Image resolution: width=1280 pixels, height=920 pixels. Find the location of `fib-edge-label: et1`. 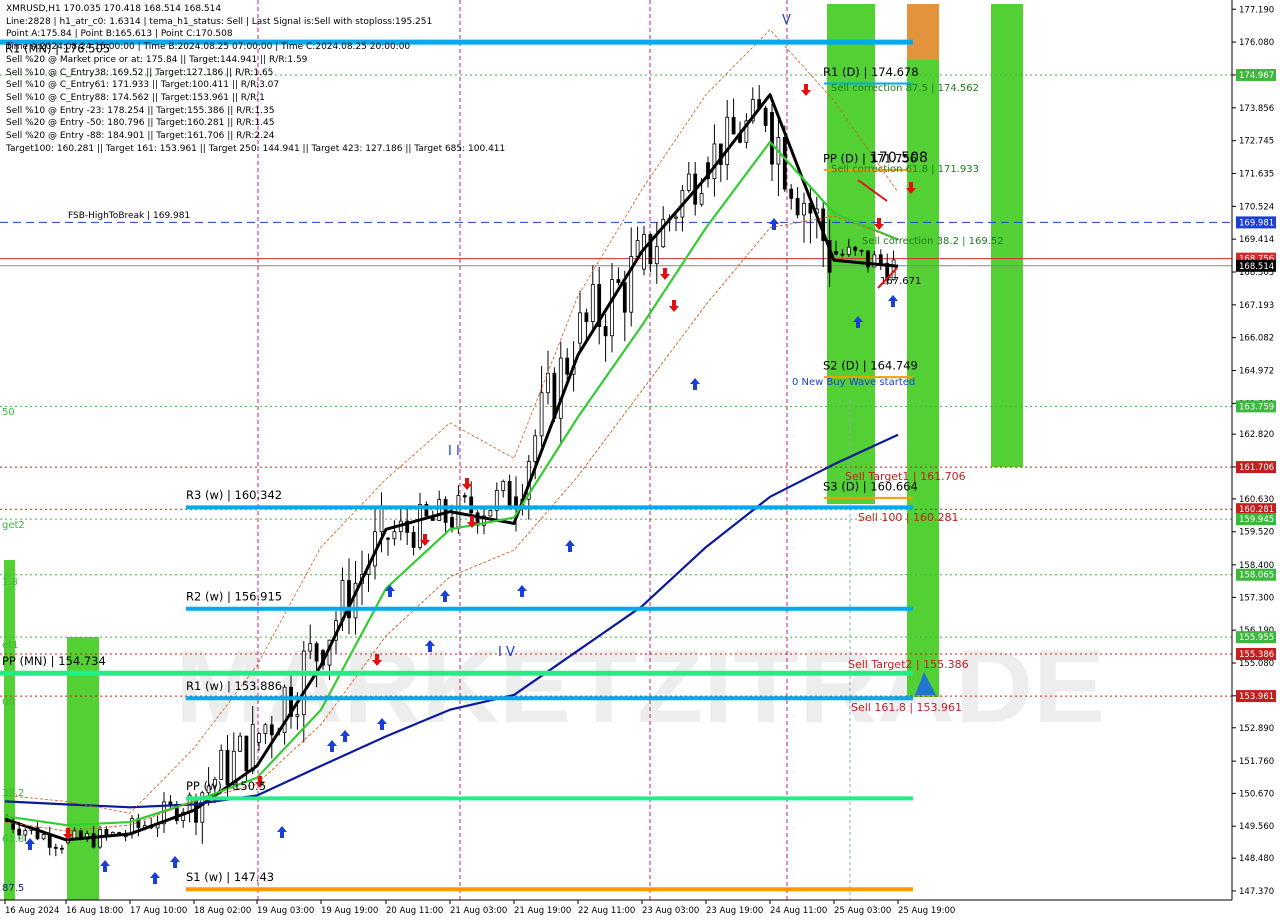

fib-edge-label: et1 is located at coordinates (10, 645).